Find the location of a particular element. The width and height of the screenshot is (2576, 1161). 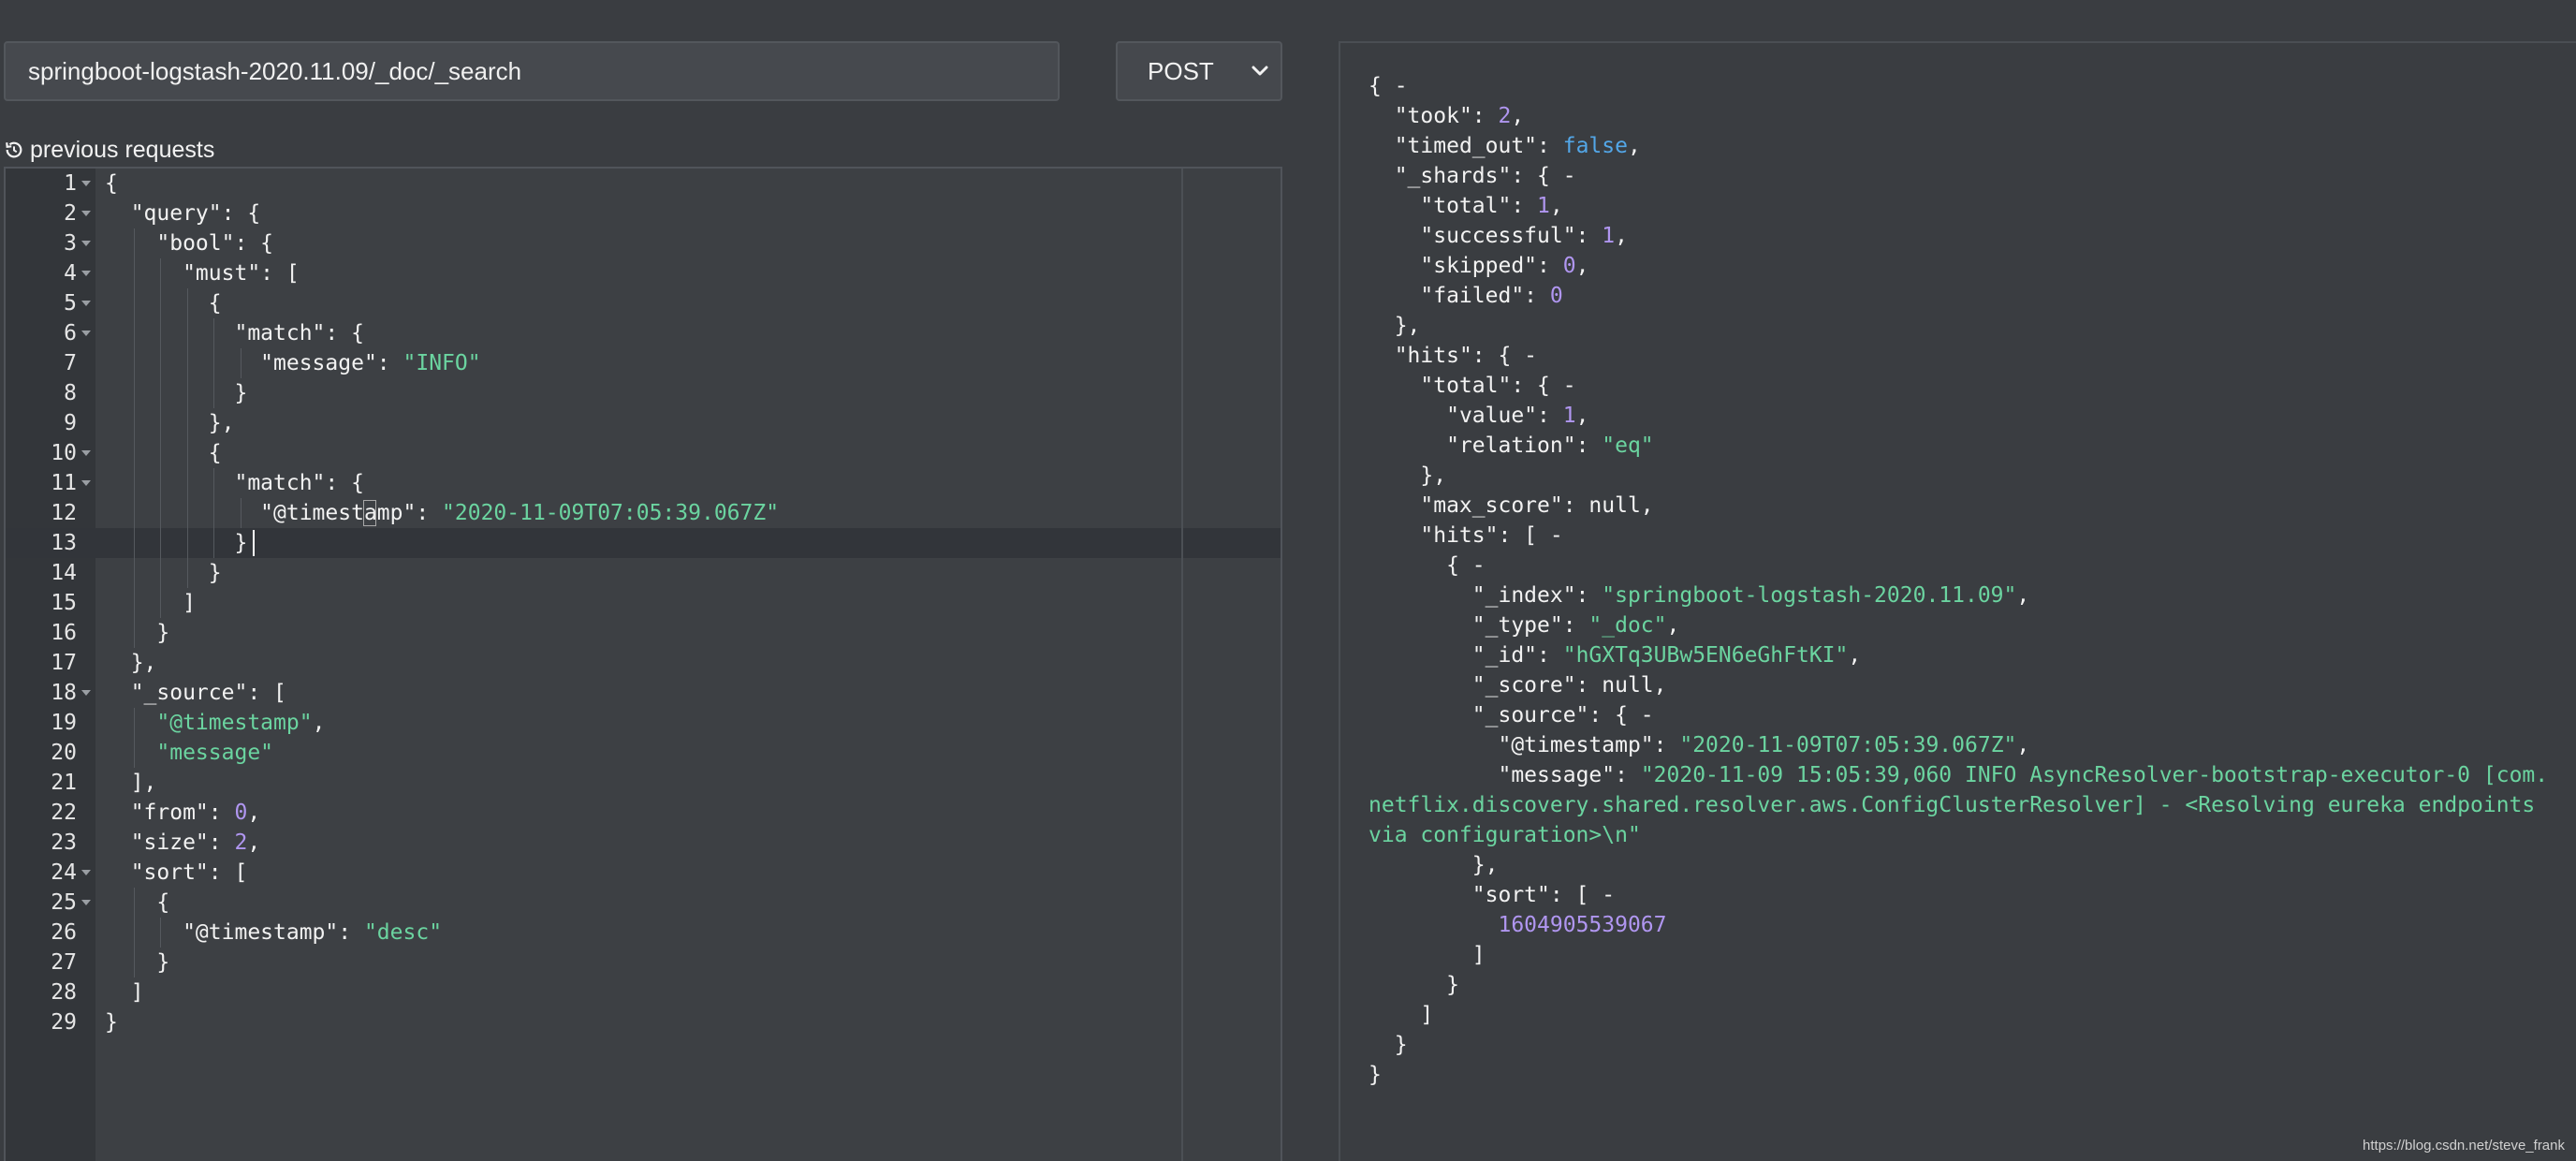

editor-line: "bool": { is located at coordinates (189, 243).